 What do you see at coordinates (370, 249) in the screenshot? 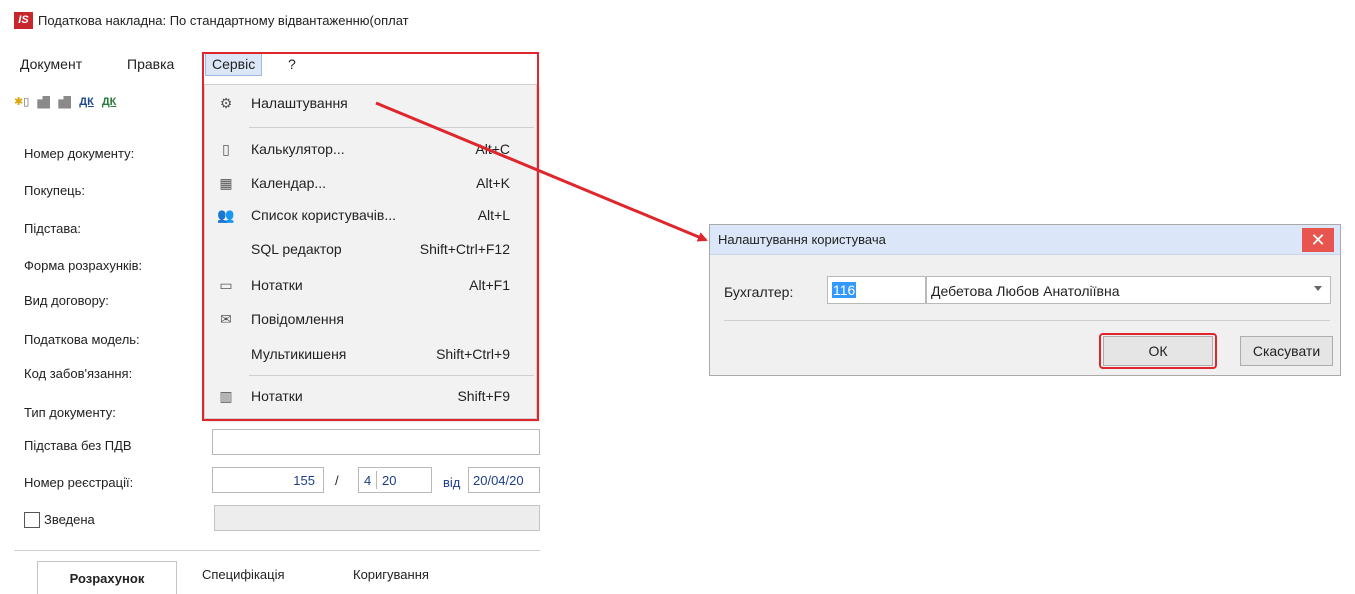
I see `menu-item-sql-editor: SQL редактор Shift+Ctrl+F12` at bounding box center [370, 249].